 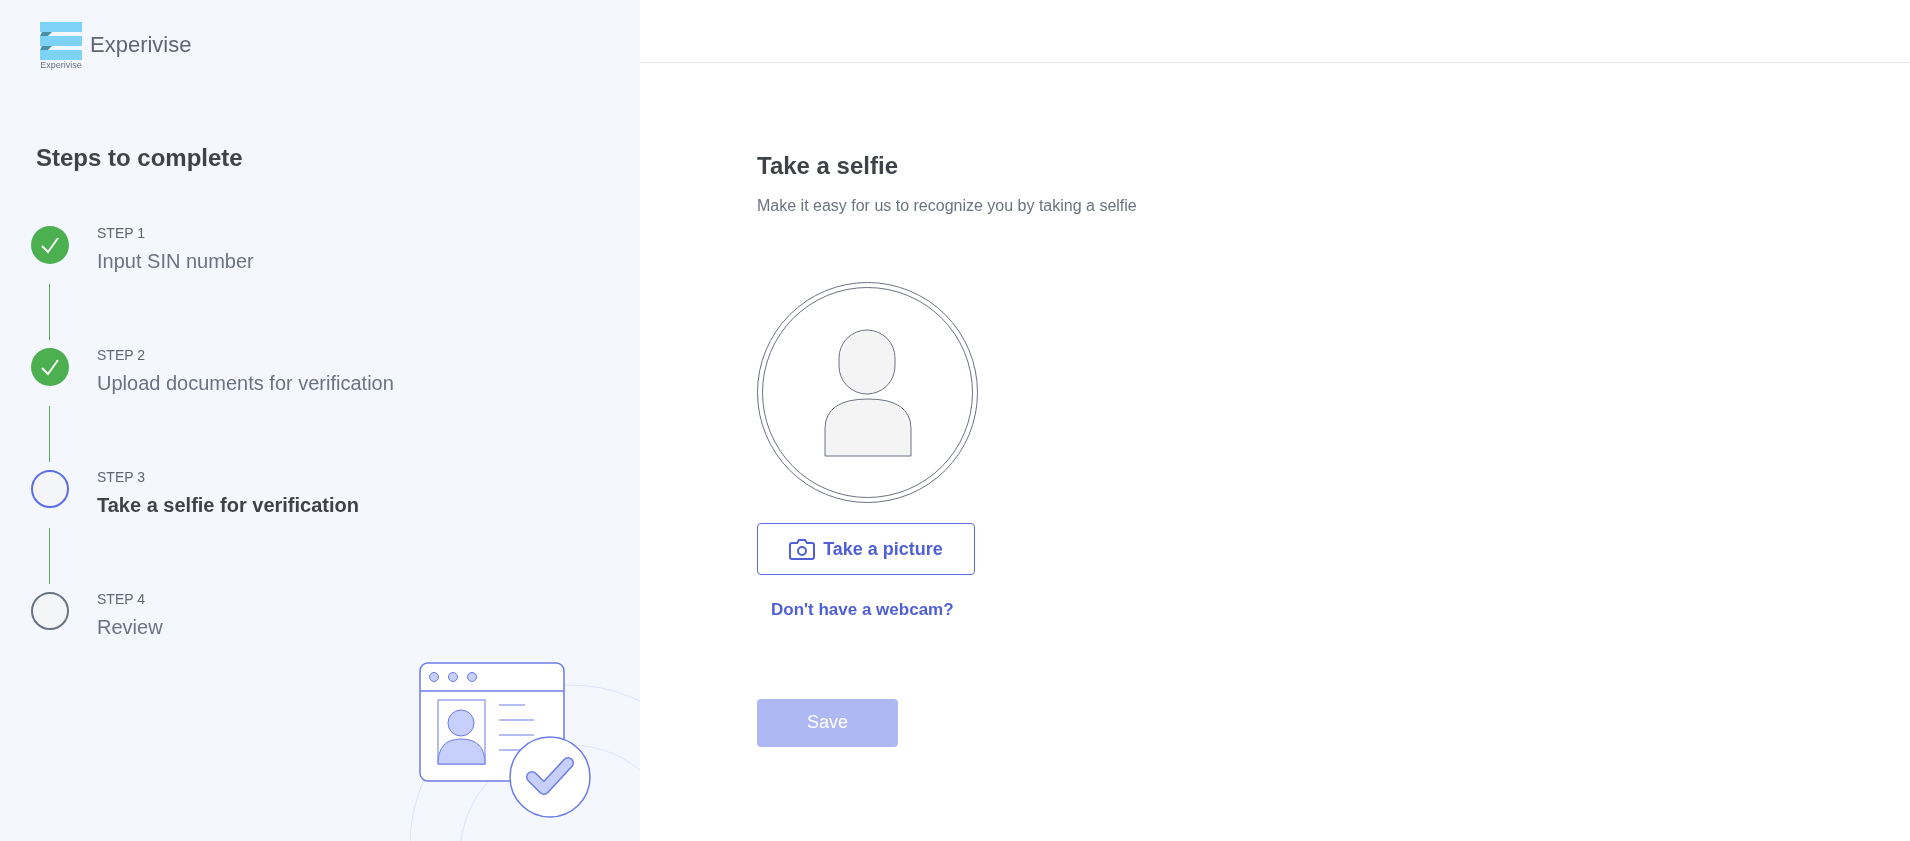 I want to click on no-webcam-link: Don't have a webcam?, so click(x=862, y=610).